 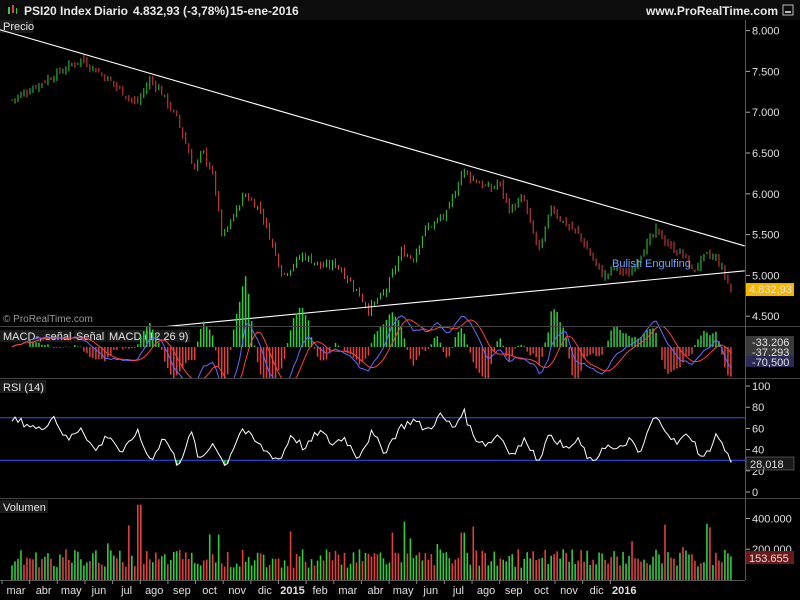 I want to click on pattern-annotation: Bulish Engulfing, so click(x=651, y=264).